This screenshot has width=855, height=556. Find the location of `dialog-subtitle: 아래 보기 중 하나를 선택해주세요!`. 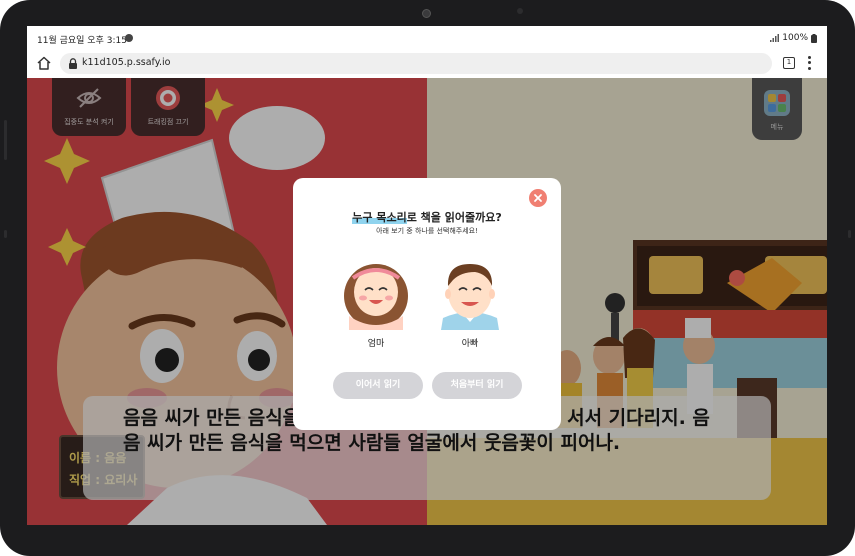

dialog-subtitle: 아래 보기 중 하나를 선택해주세요! is located at coordinates (427, 231).